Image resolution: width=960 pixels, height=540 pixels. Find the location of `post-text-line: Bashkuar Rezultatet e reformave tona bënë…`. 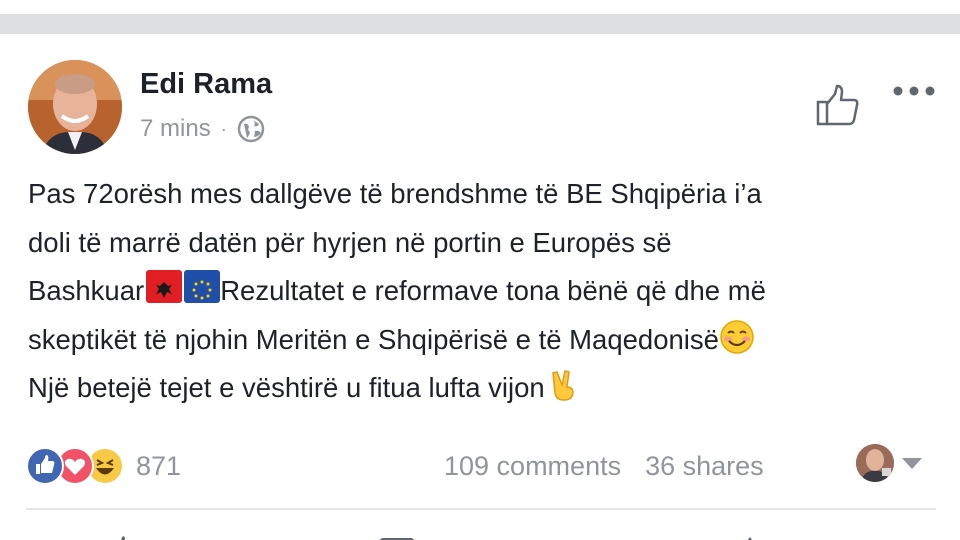

post-text-line: Bashkuar Rezultatet e reformave tona bënë… is located at coordinates (483, 291).